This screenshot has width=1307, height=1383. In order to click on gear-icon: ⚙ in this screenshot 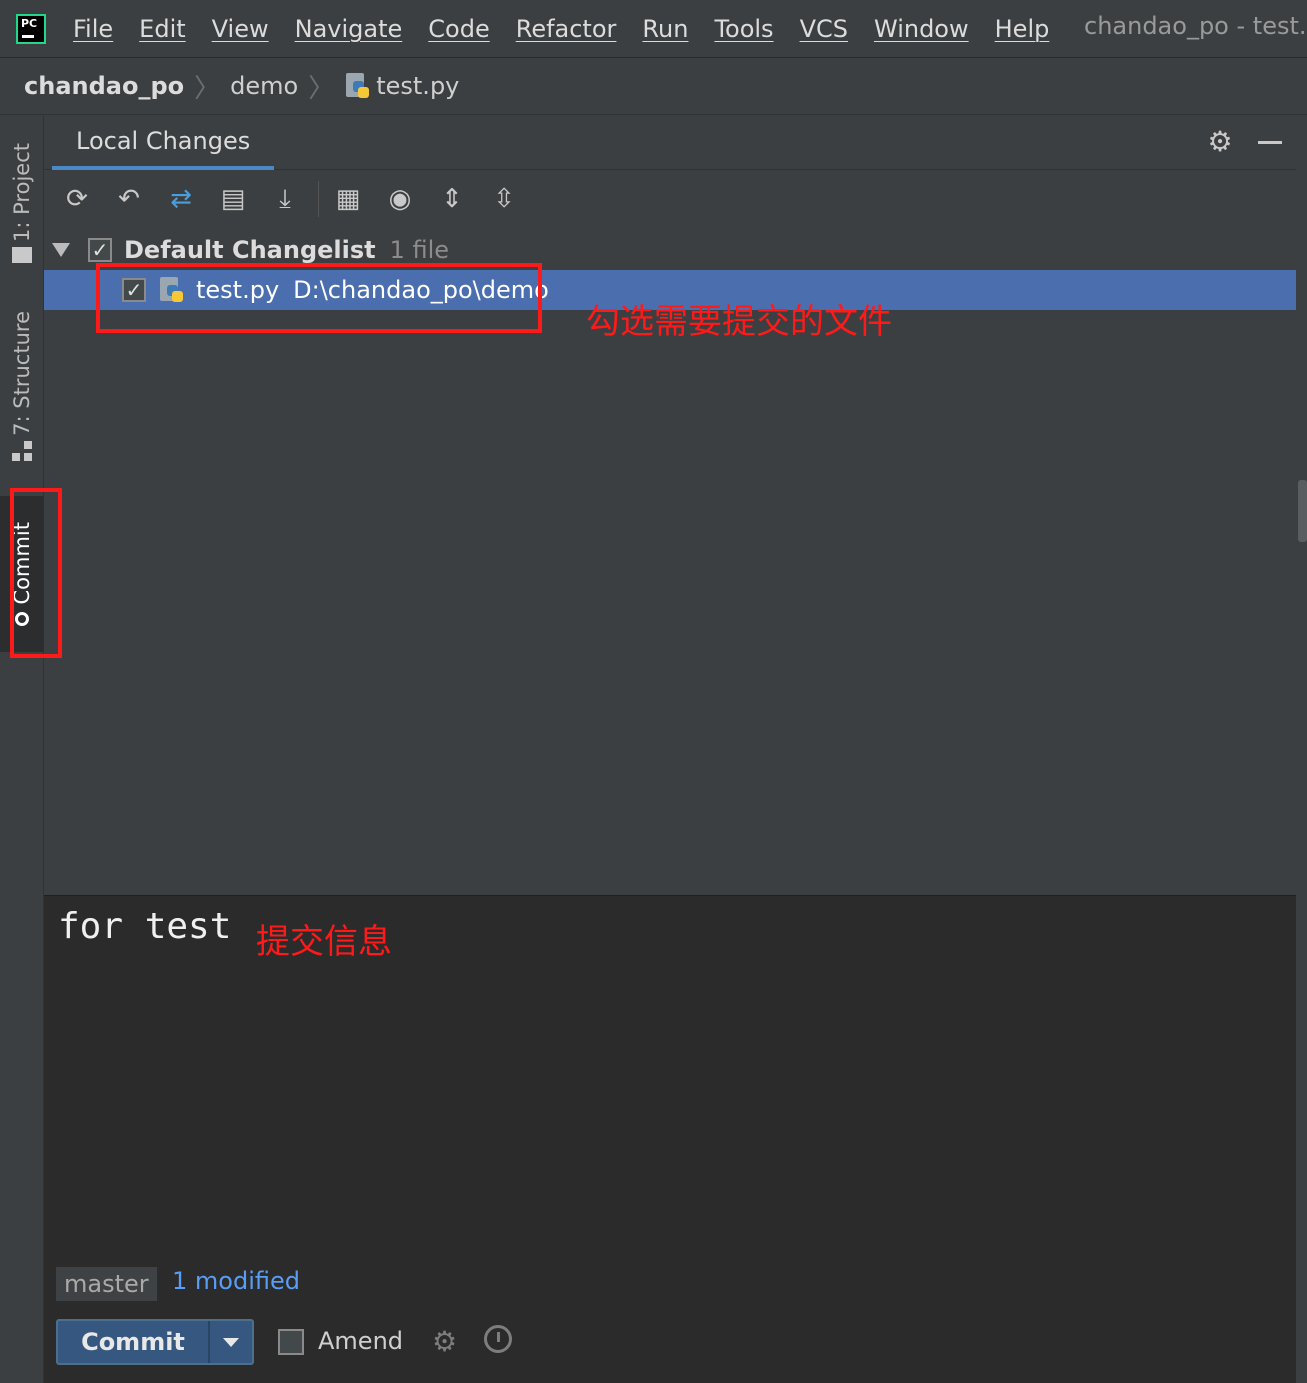, I will do `click(1220, 142)`.